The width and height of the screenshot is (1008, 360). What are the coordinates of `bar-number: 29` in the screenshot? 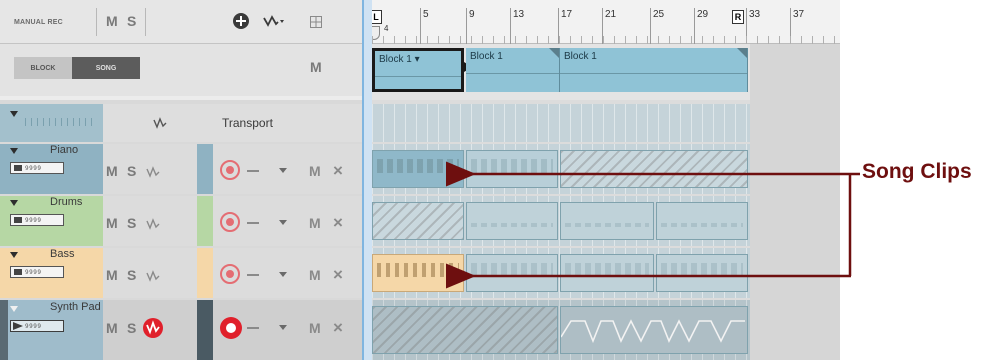 It's located at (703, 14).